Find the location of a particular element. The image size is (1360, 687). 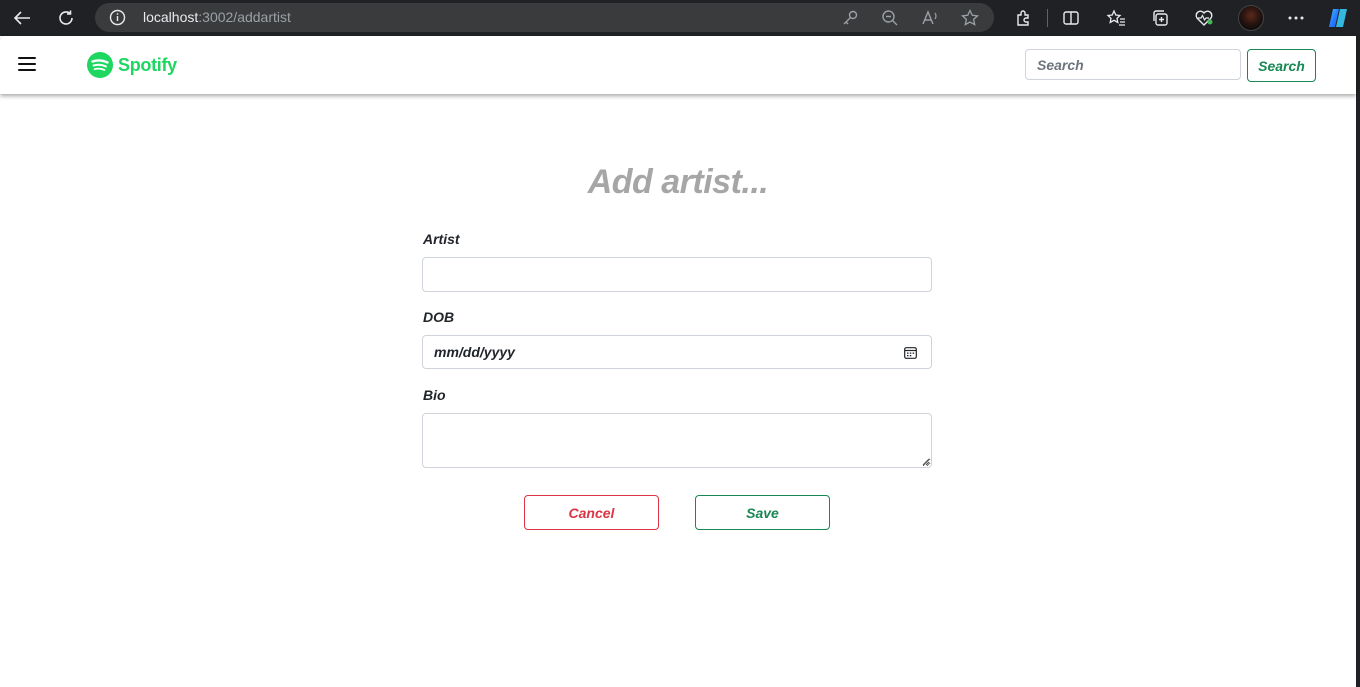

brand-logo: Spotify is located at coordinates (131, 65).